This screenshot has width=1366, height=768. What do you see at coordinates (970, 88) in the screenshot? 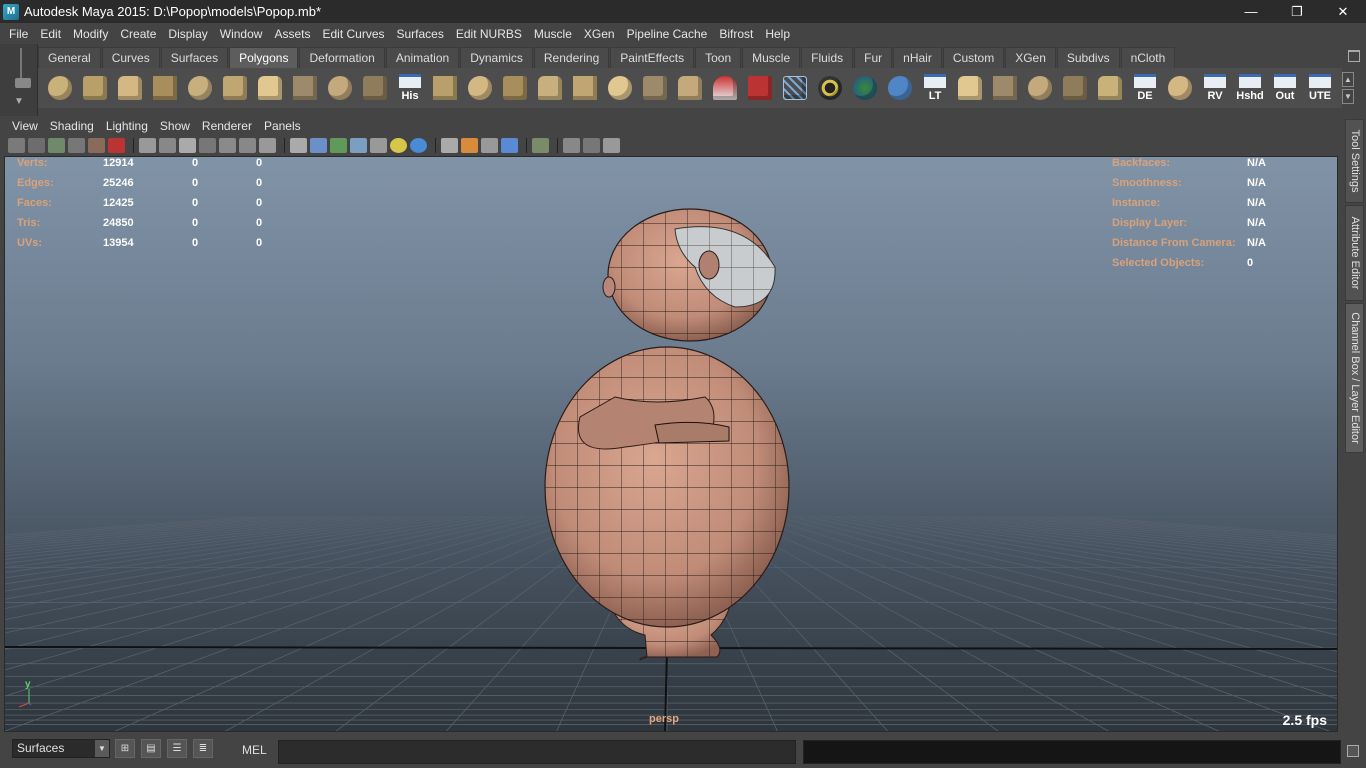
I see `uv-map-a-icon` at bounding box center [970, 88].